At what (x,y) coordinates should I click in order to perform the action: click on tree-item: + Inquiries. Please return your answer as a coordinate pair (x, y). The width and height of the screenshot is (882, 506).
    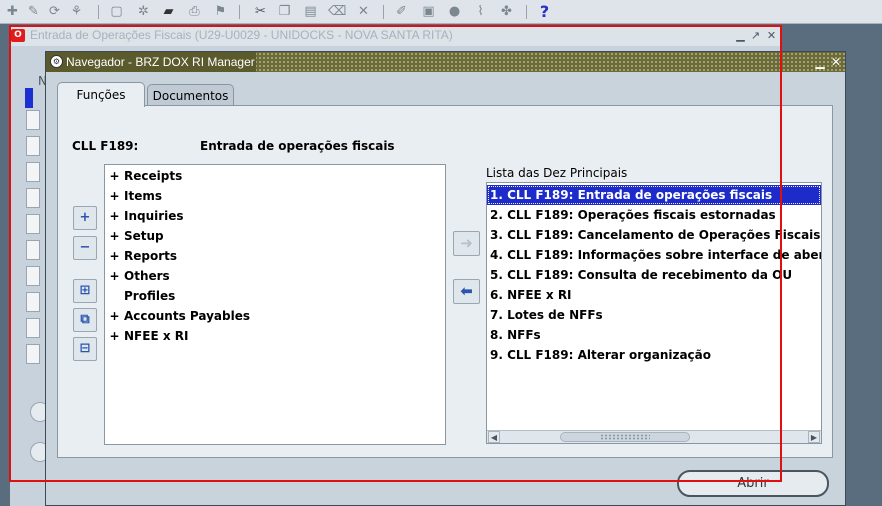
    Looking at the image, I should click on (144, 216).